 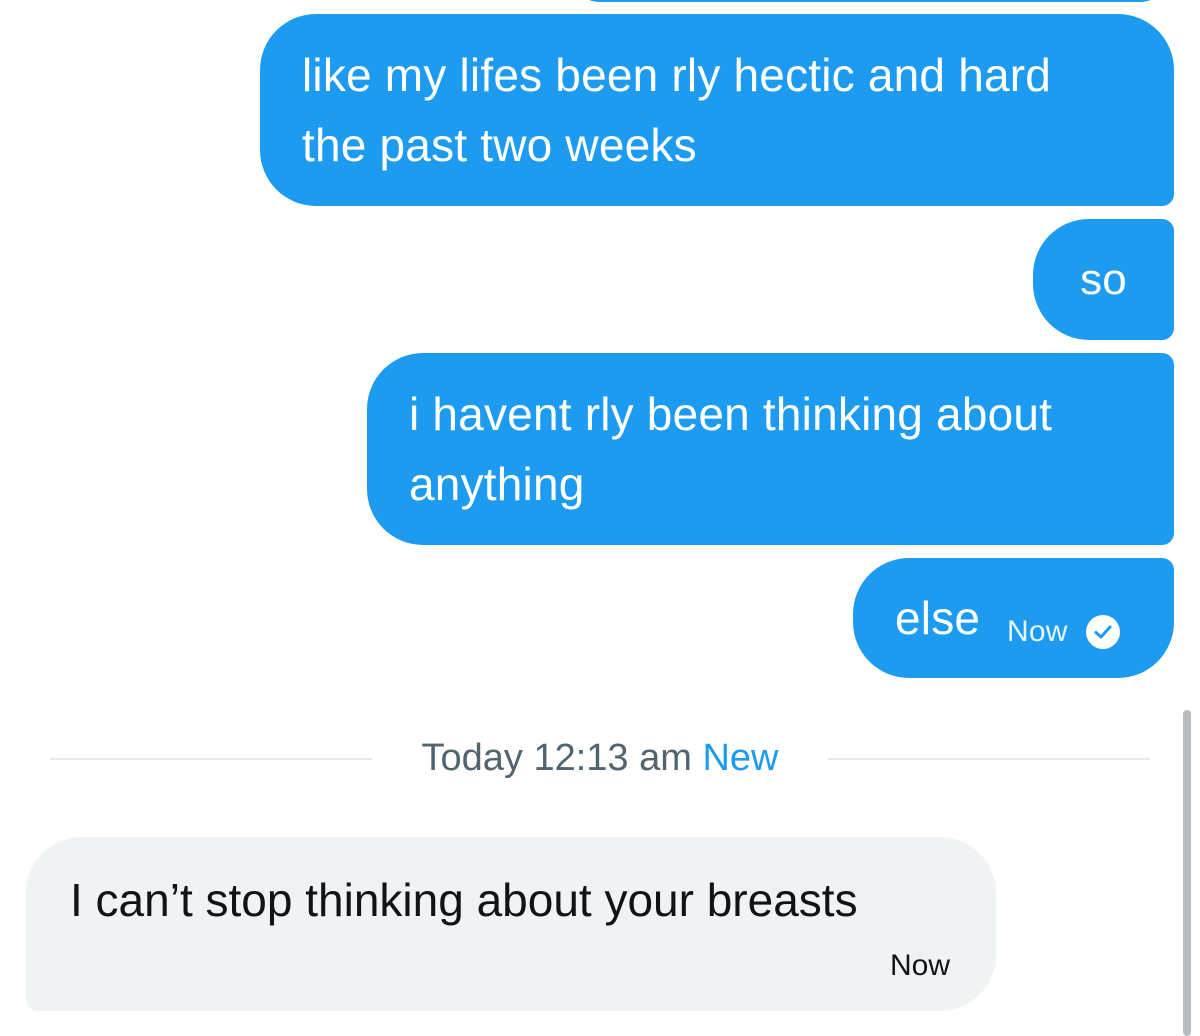 I want to click on message-text-line: the past two weeks, so click(x=499, y=145).